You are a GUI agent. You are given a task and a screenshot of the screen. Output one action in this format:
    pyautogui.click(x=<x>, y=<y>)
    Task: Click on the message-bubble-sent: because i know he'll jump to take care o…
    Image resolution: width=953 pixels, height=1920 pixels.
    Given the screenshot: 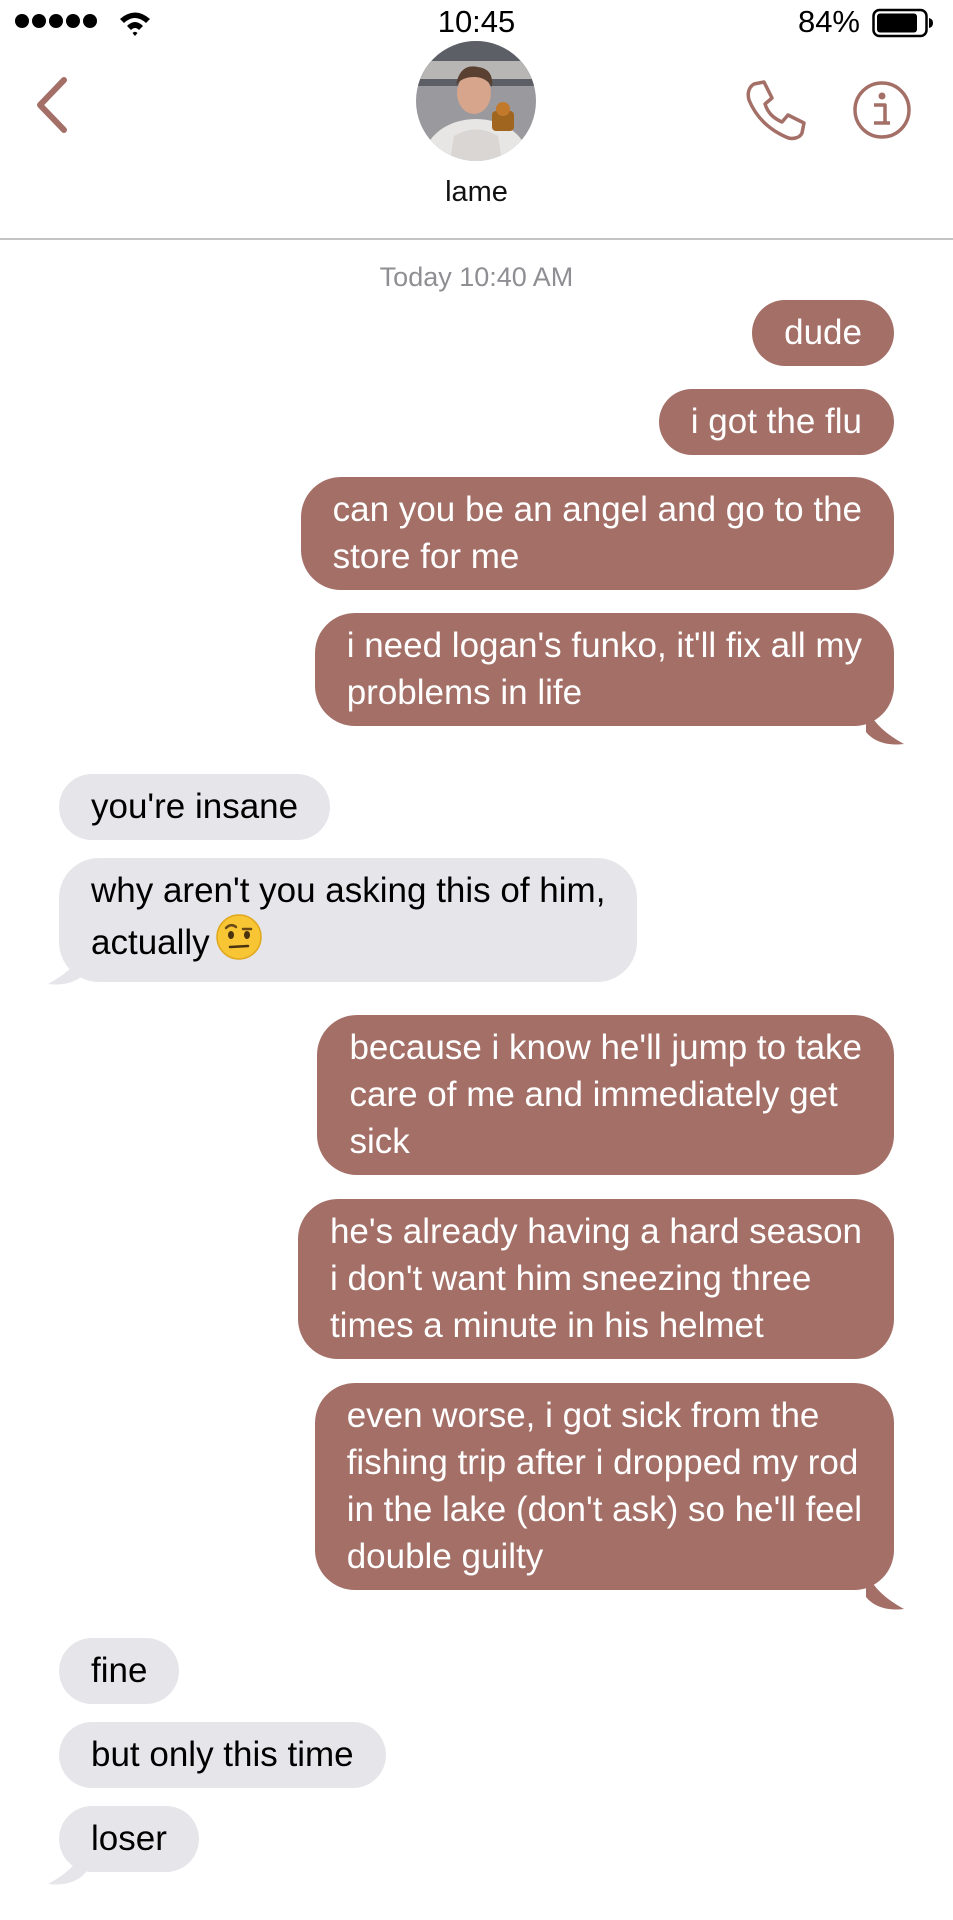 What is the action you would take?
    pyautogui.click(x=605, y=1095)
    